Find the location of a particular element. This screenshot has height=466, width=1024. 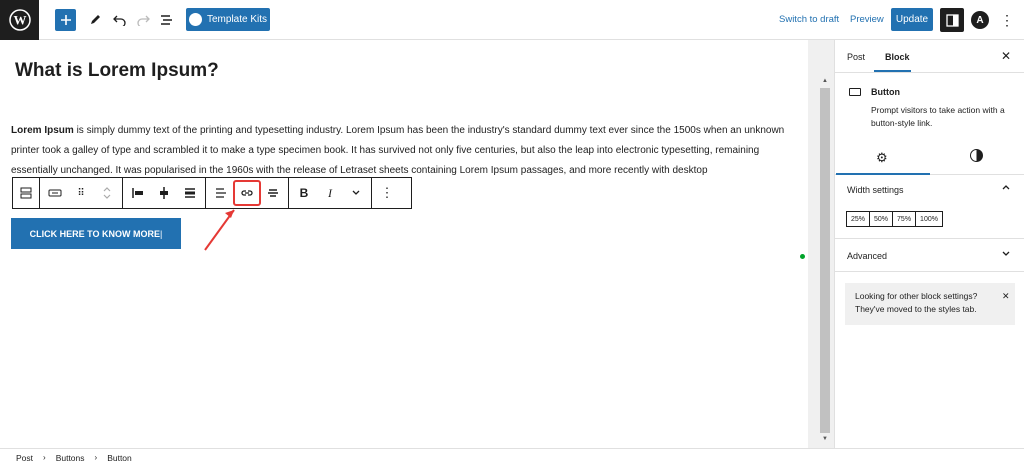

align-left-icon is located at coordinates (138, 193).